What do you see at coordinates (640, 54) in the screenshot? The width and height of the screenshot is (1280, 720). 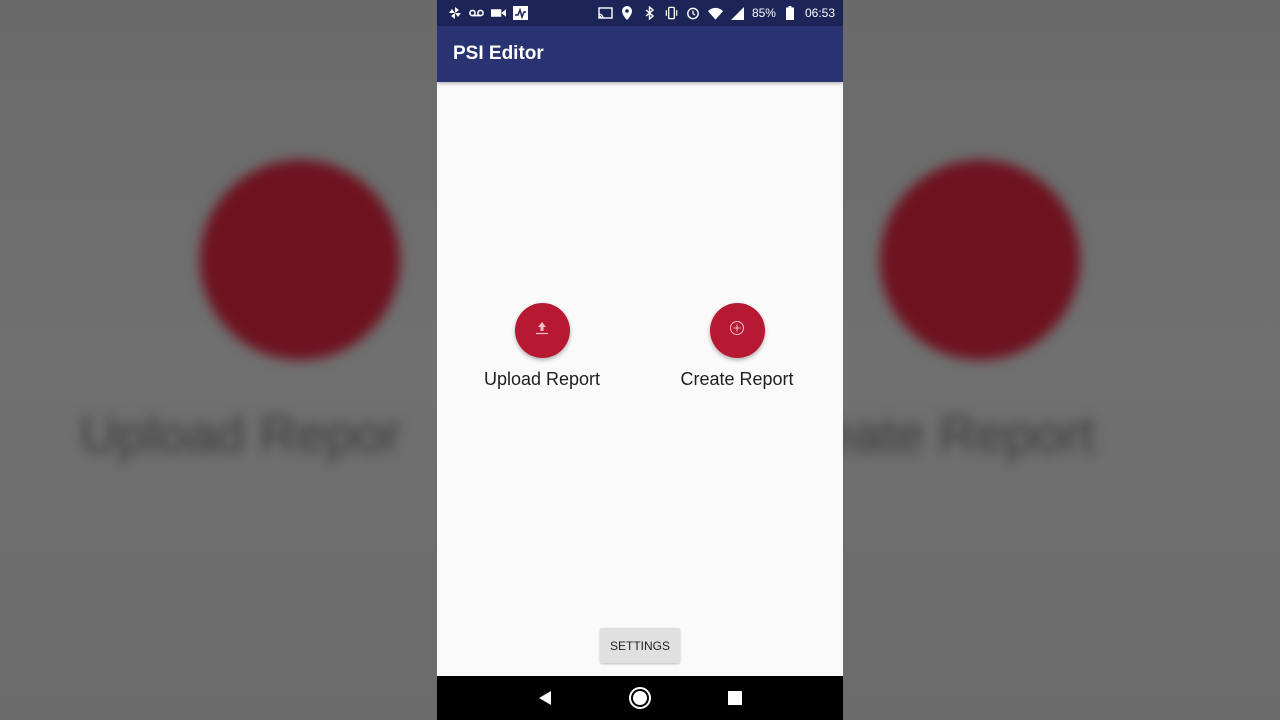 I see `app-bar: PSI Editor` at bounding box center [640, 54].